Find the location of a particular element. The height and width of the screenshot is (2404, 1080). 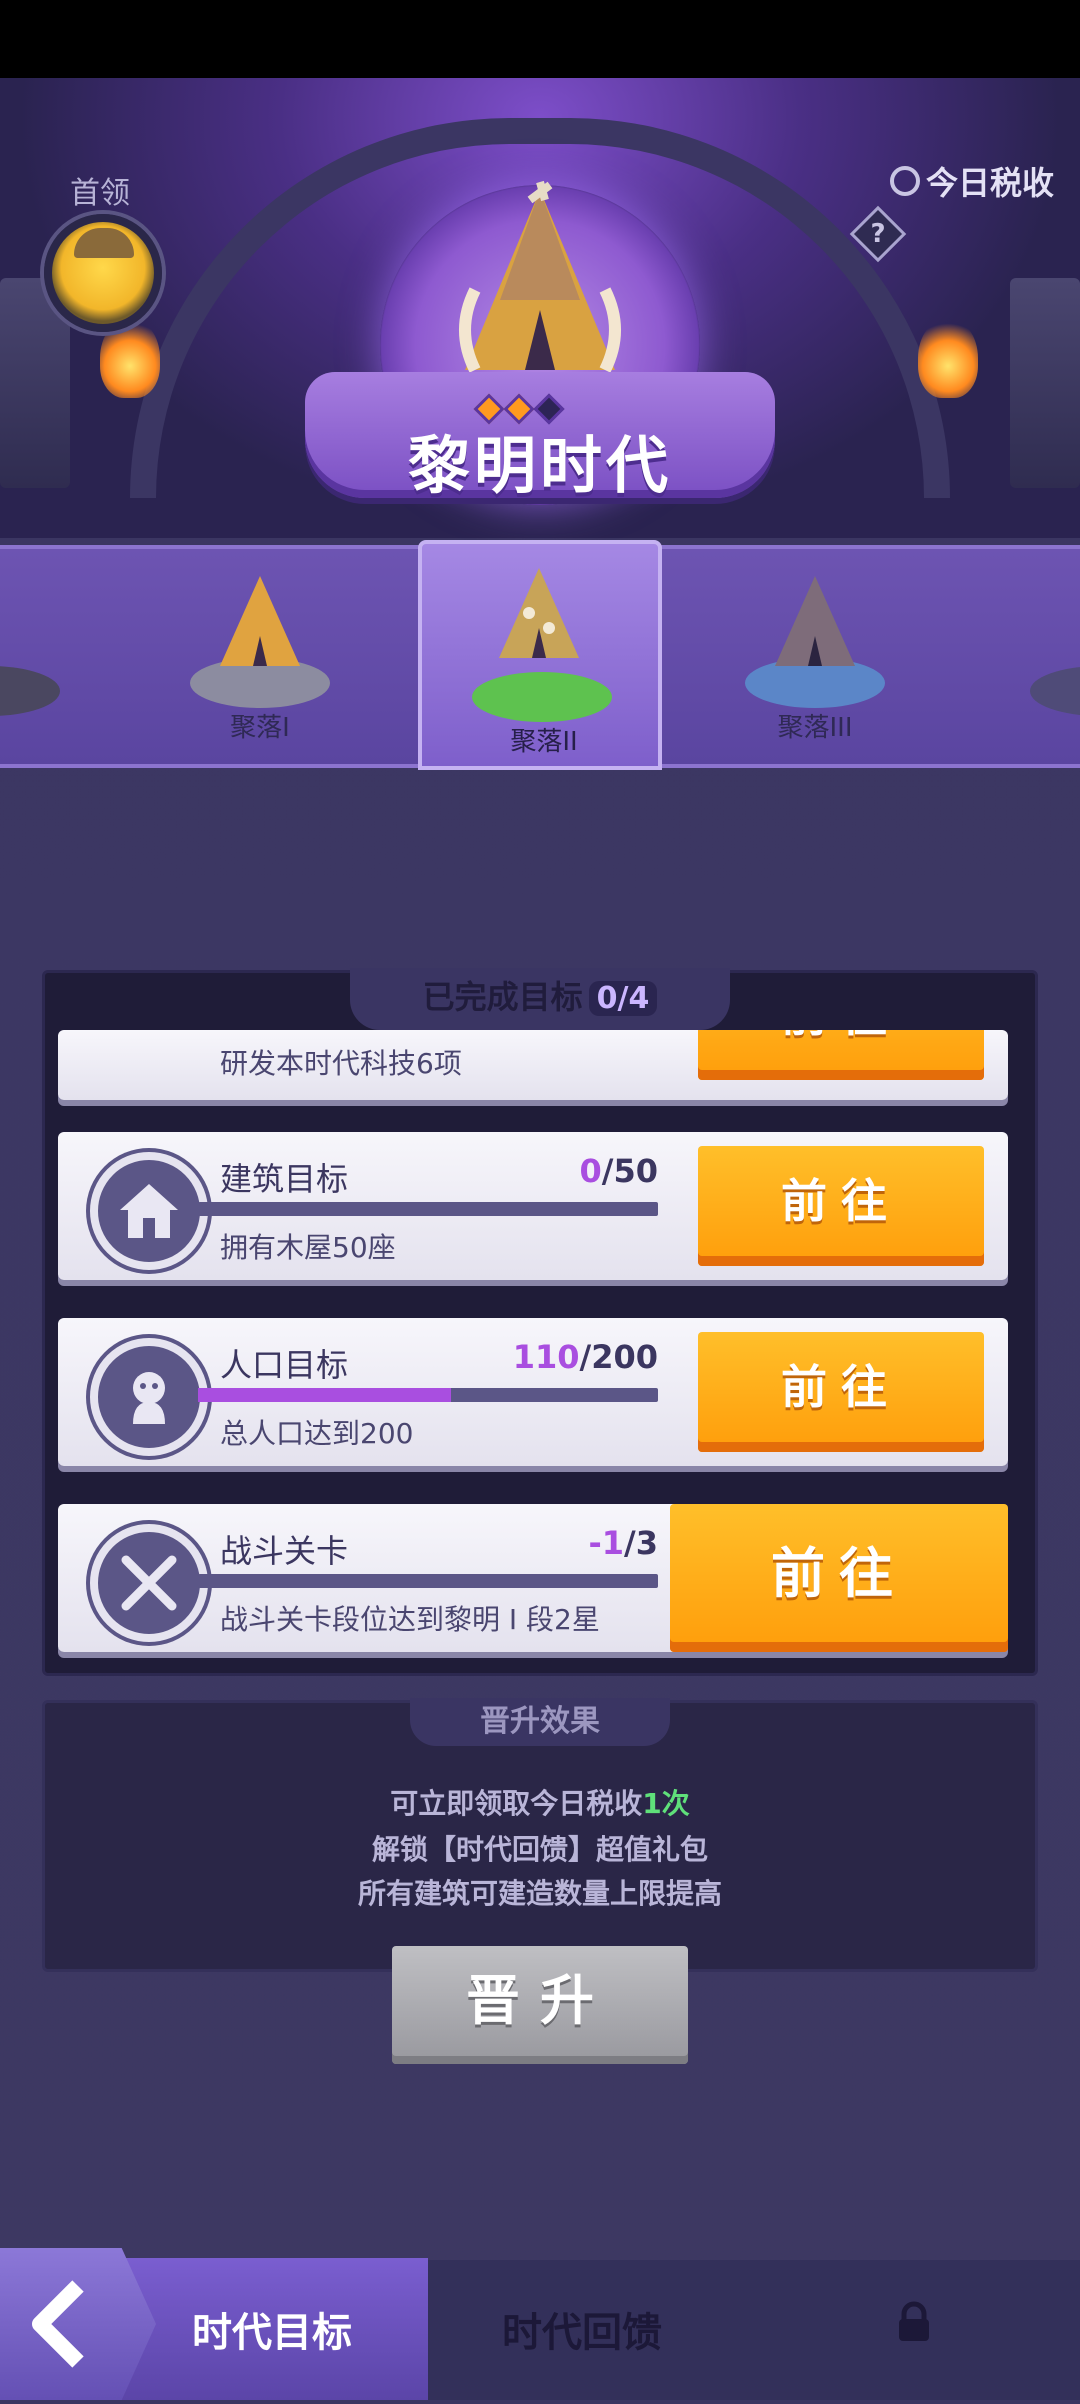

era-title: 黎明时代 is located at coordinates (539, 465).